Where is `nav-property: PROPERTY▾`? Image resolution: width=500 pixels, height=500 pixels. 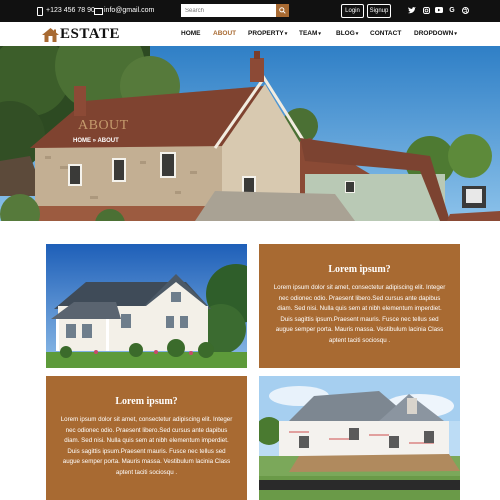 nav-property: PROPERTY▾ is located at coordinates (267, 33).